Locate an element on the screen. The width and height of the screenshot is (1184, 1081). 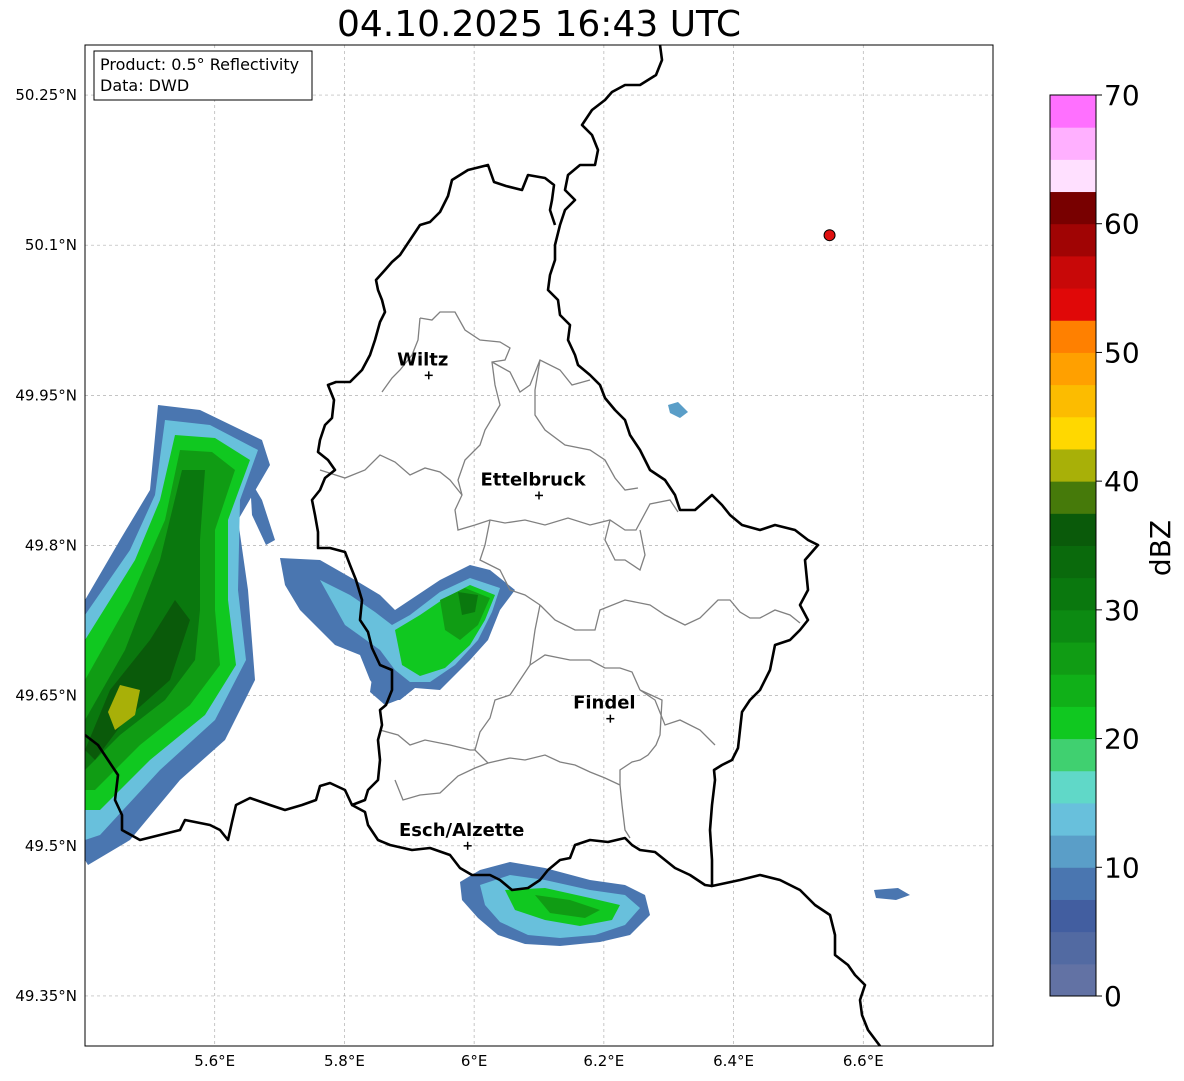
lon-tick-label: 5.6°E is located at coordinates (214, 1061).